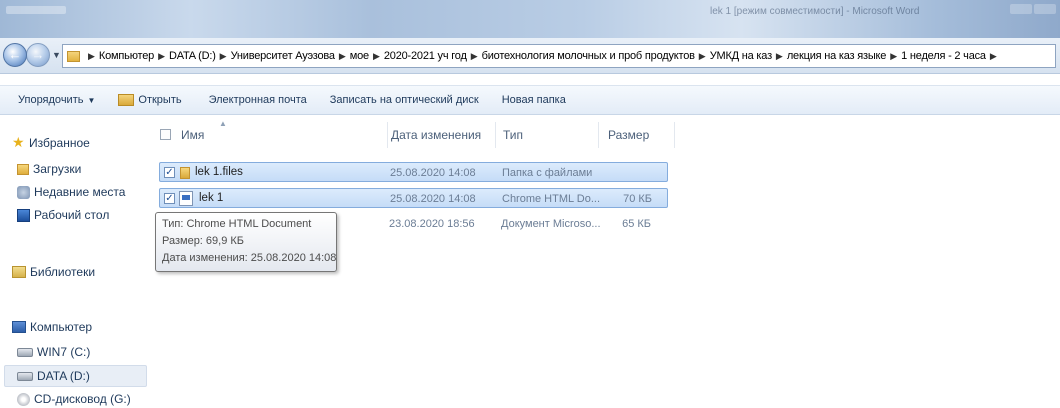  What do you see at coordinates (59, 143) in the screenshot?
I see `nav-favorites-label: Избранное` at bounding box center [59, 143].